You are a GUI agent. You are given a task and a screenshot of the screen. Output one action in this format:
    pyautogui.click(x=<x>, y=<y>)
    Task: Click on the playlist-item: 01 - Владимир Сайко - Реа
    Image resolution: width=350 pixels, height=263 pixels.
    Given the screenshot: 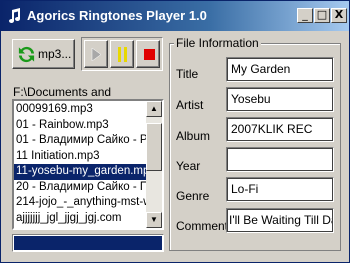 What is the action you would take?
    pyautogui.click(x=80, y=141)
    